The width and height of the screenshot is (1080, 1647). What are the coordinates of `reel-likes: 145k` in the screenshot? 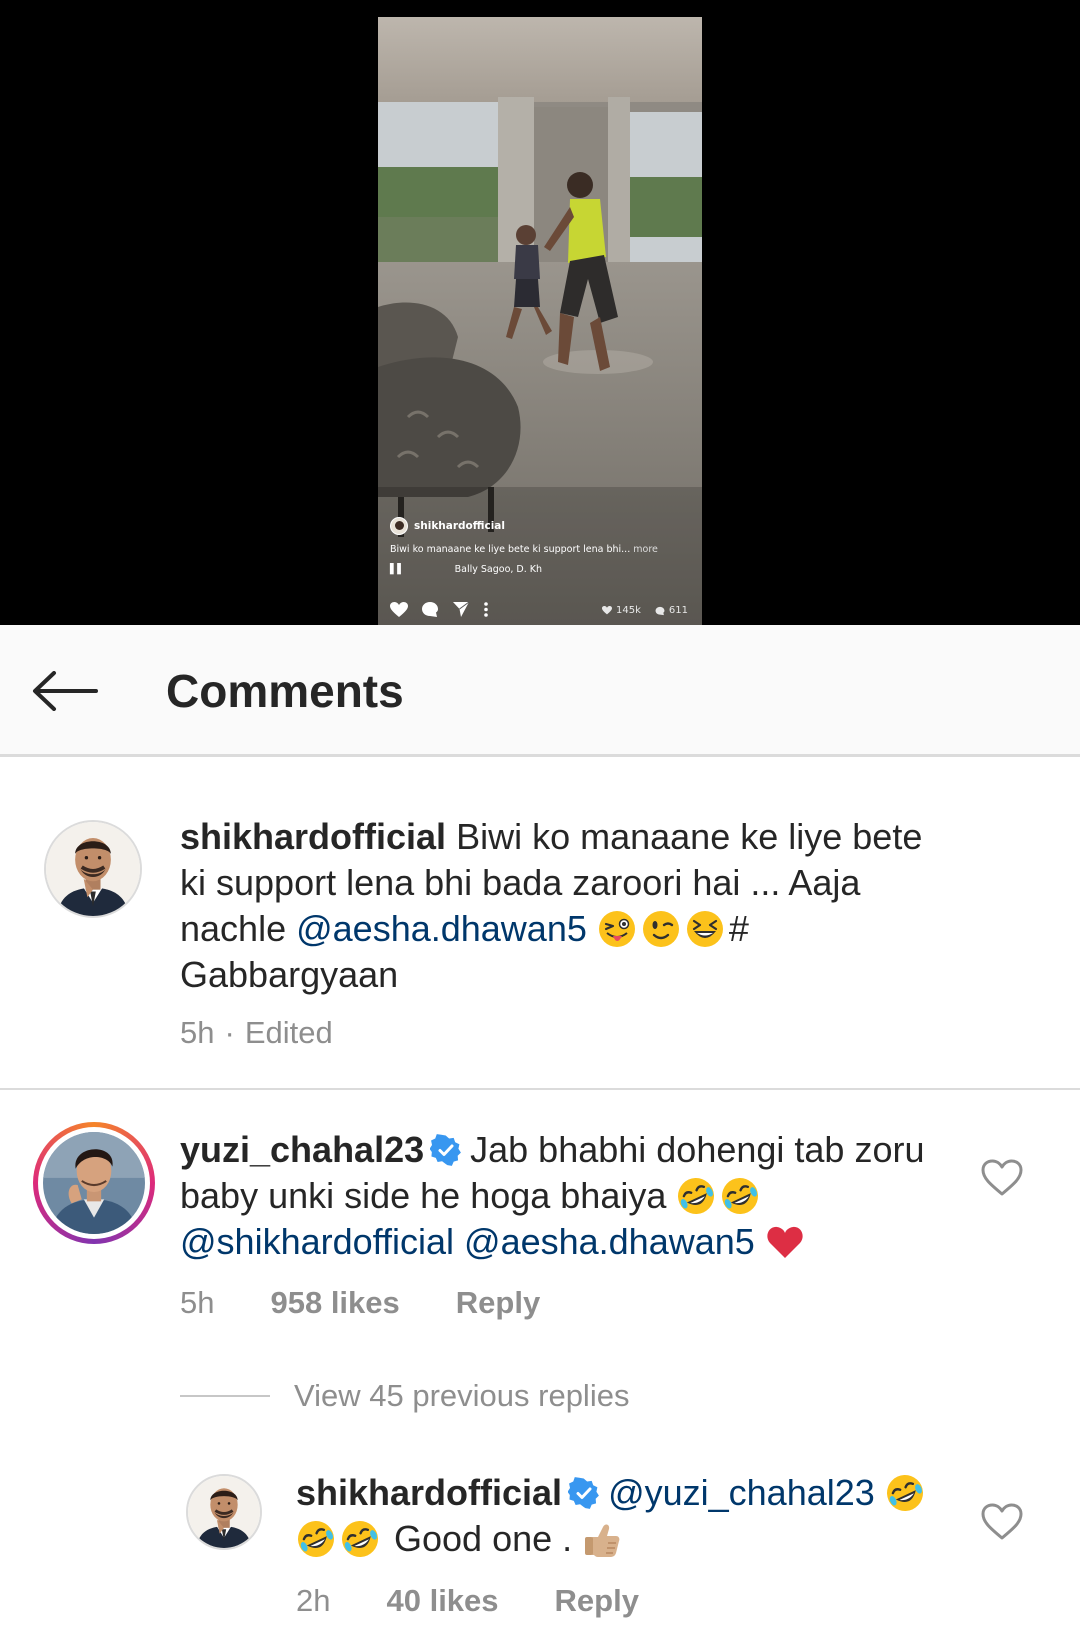 It's located at (621, 610).